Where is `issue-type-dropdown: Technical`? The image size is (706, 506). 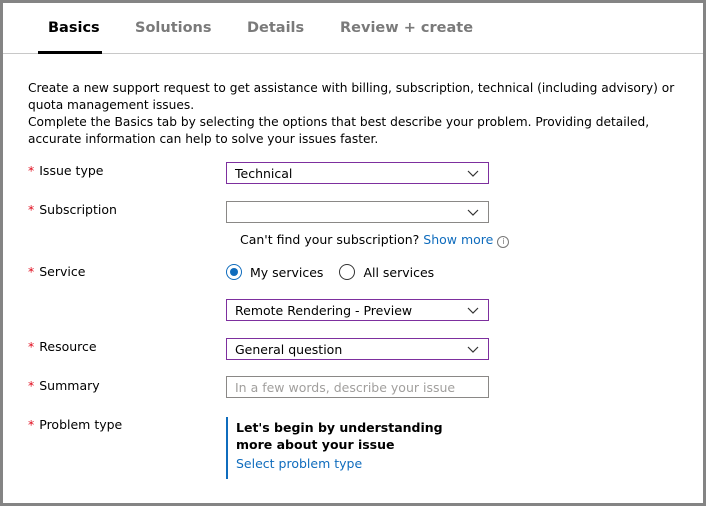
issue-type-dropdown: Technical is located at coordinates (357, 173).